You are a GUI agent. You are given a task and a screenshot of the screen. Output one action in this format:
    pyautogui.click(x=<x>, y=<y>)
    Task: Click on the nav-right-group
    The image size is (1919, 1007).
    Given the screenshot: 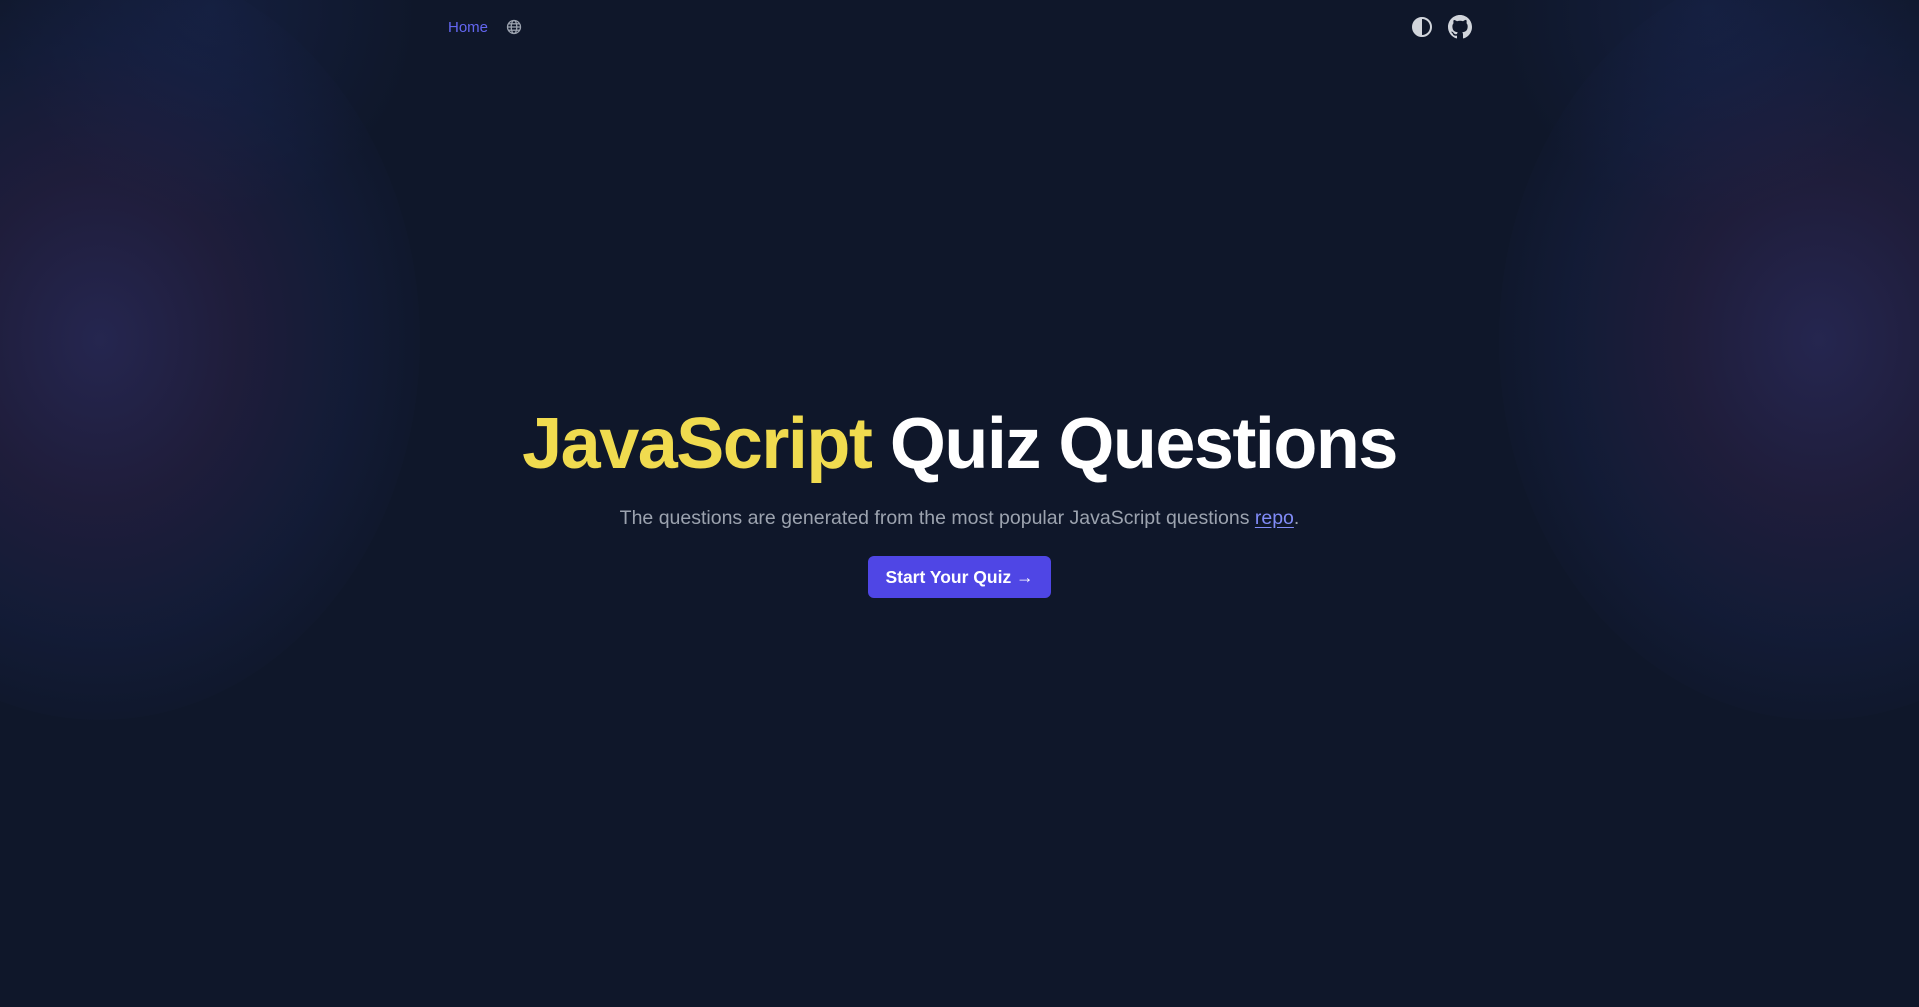 What is the action you would take?
    pyautogui.click(x=1434, y=27)
    